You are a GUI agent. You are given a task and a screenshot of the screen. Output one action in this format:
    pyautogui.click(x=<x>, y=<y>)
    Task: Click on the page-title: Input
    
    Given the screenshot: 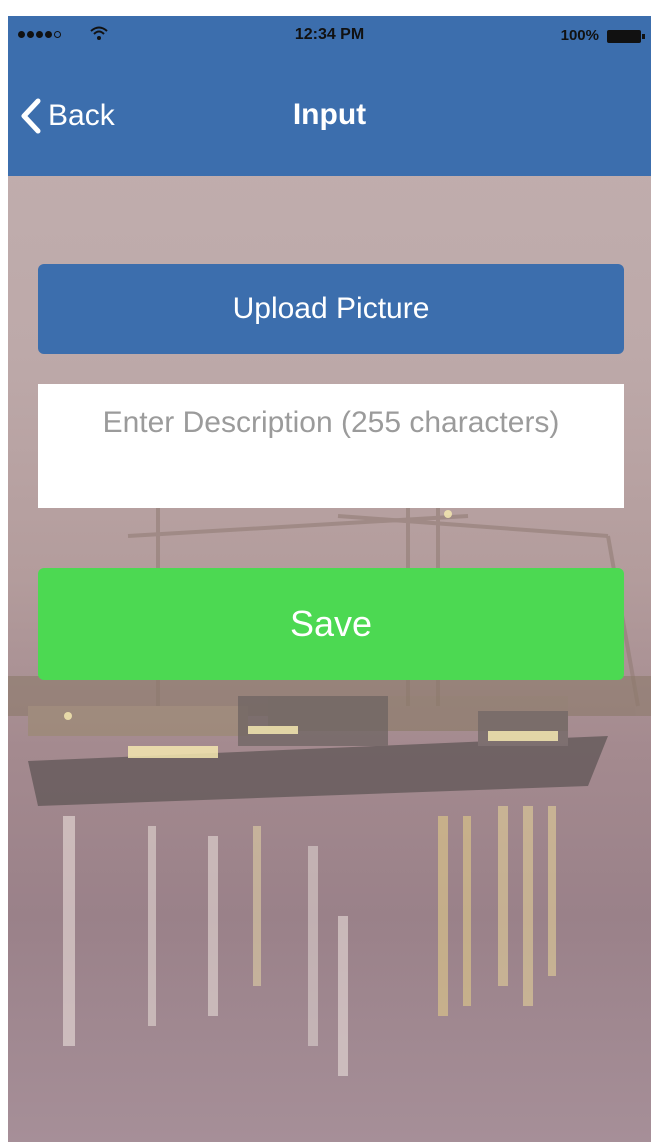 What is the action you would take?
    pyautogui.click(x=329, y=114)
    